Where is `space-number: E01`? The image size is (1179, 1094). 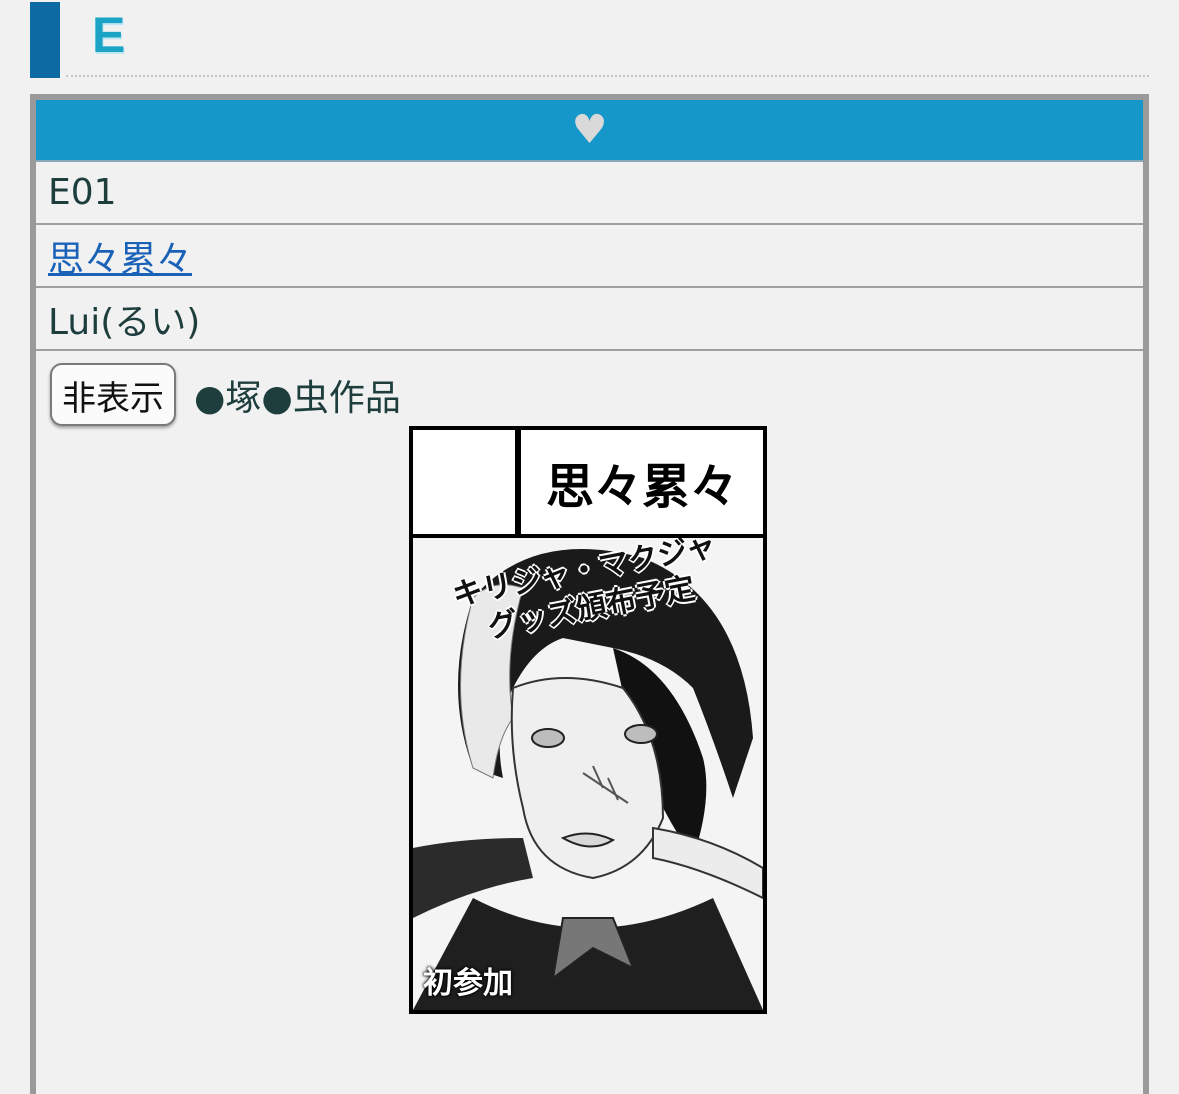
space-number: E01 is located at coordinates (82, 192).